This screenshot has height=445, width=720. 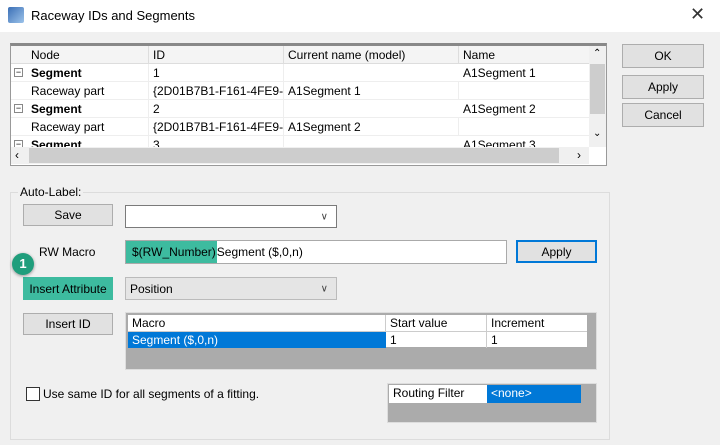 What do you see at coordinates (68, 215) in the screenshot?
I see `save-button: Save` at bounding box center [68, 215].